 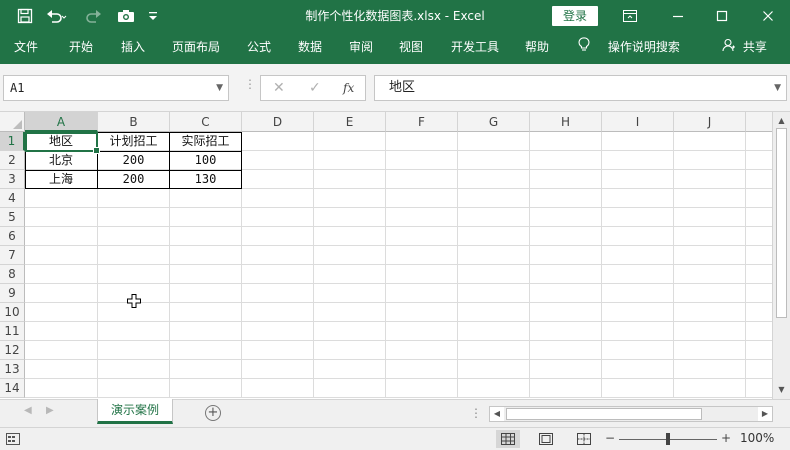 I want to click on cell-k5, so click(x=759, y=217).